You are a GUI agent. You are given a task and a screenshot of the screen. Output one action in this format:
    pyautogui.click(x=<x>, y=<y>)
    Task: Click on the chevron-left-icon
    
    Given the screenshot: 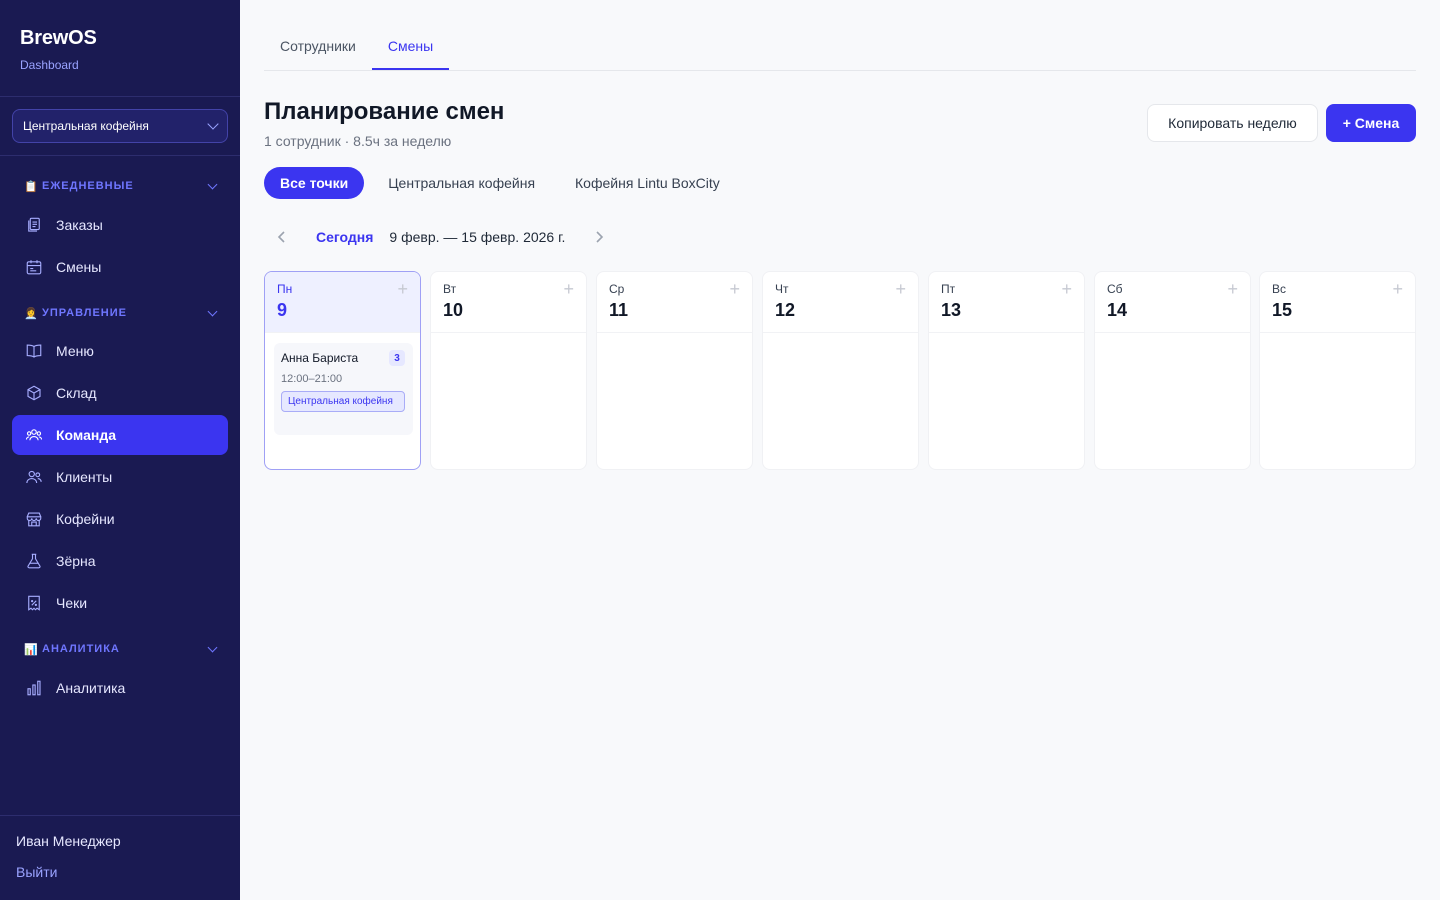 What is the action you would take?
    pyautogui.click(x=281, y=237)
    